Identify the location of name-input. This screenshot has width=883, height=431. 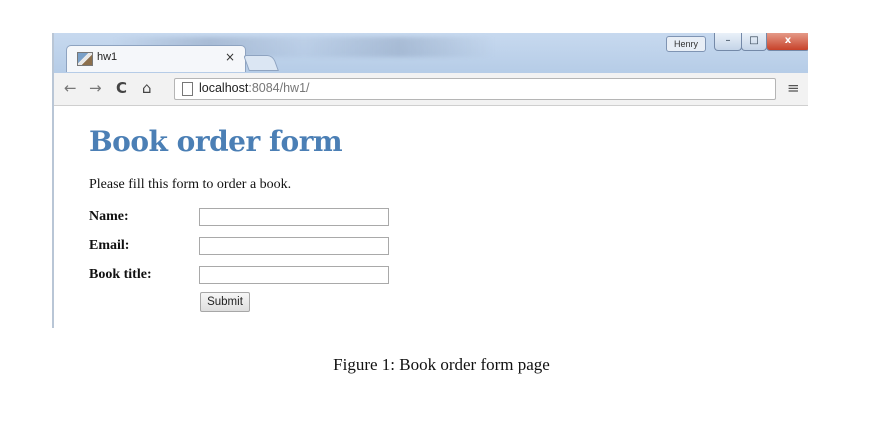
(294, 217).